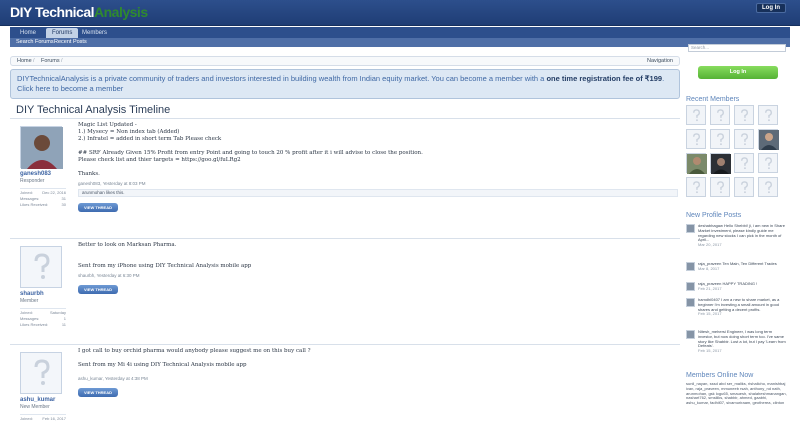 Image resolution: width=800 pixels, height=424 pixels. What do you see at coordinates (62, 33) in the screenshot?
I see `tab-forums: Forums` at bounding box center [62, 33].